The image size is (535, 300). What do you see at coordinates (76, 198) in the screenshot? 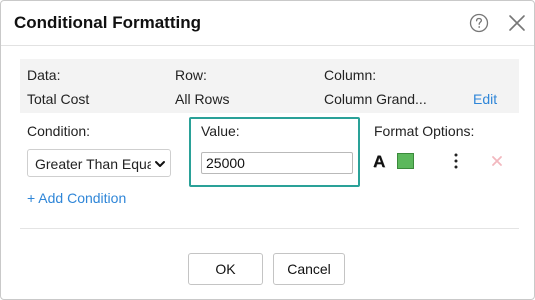
I see `add-condition-link: + Add Condition` at bounding box center [76, 198].